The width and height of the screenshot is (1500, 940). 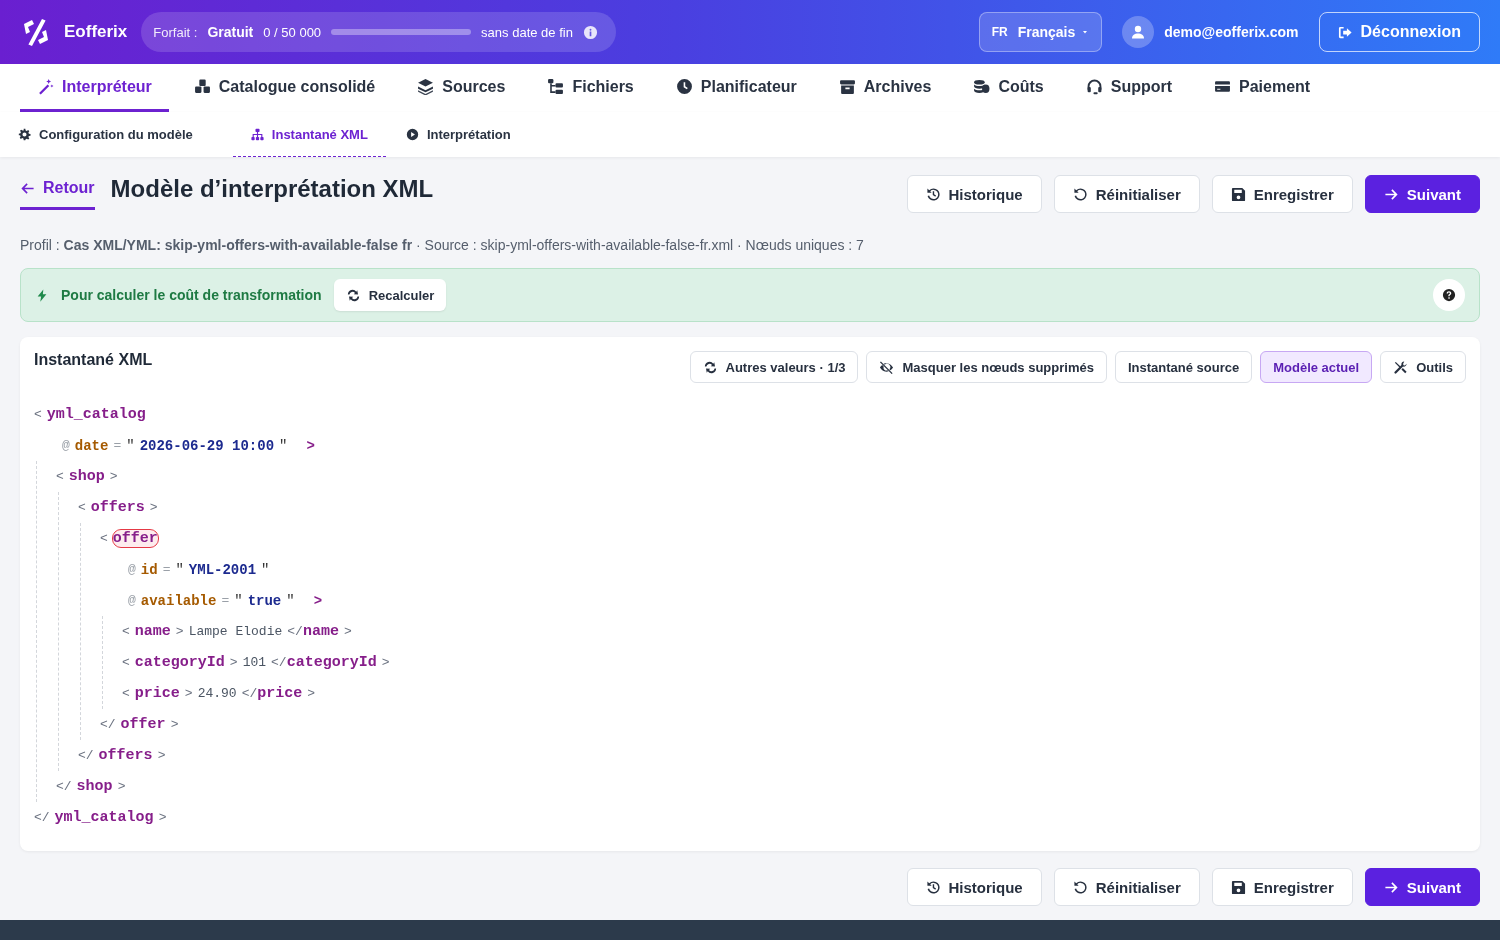 I want to click on hierarchy-icon, so click(x=257, y=134).